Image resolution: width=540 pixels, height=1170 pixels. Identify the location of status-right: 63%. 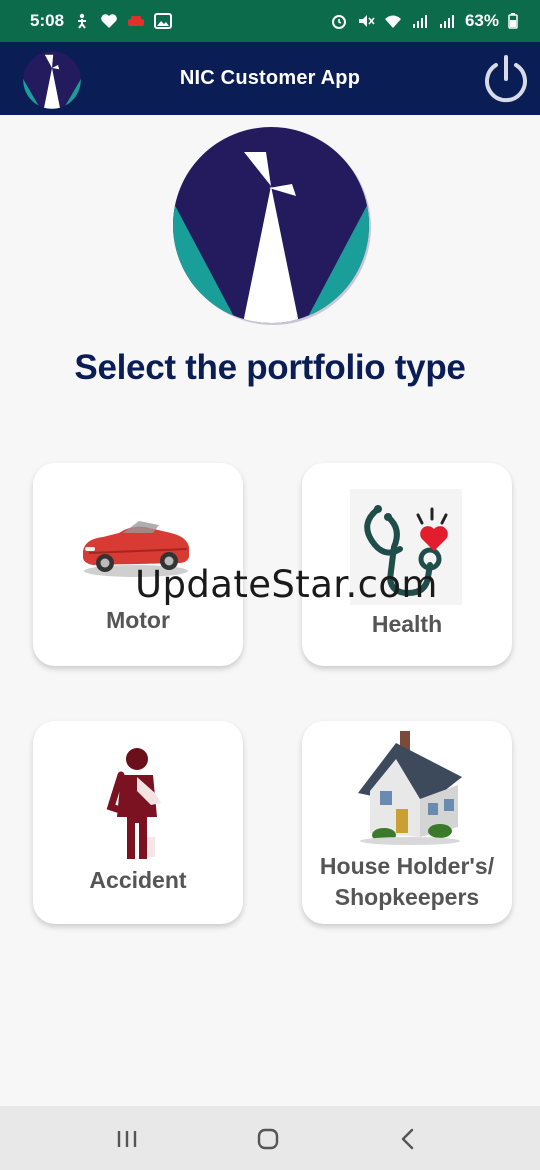
(424, 21).